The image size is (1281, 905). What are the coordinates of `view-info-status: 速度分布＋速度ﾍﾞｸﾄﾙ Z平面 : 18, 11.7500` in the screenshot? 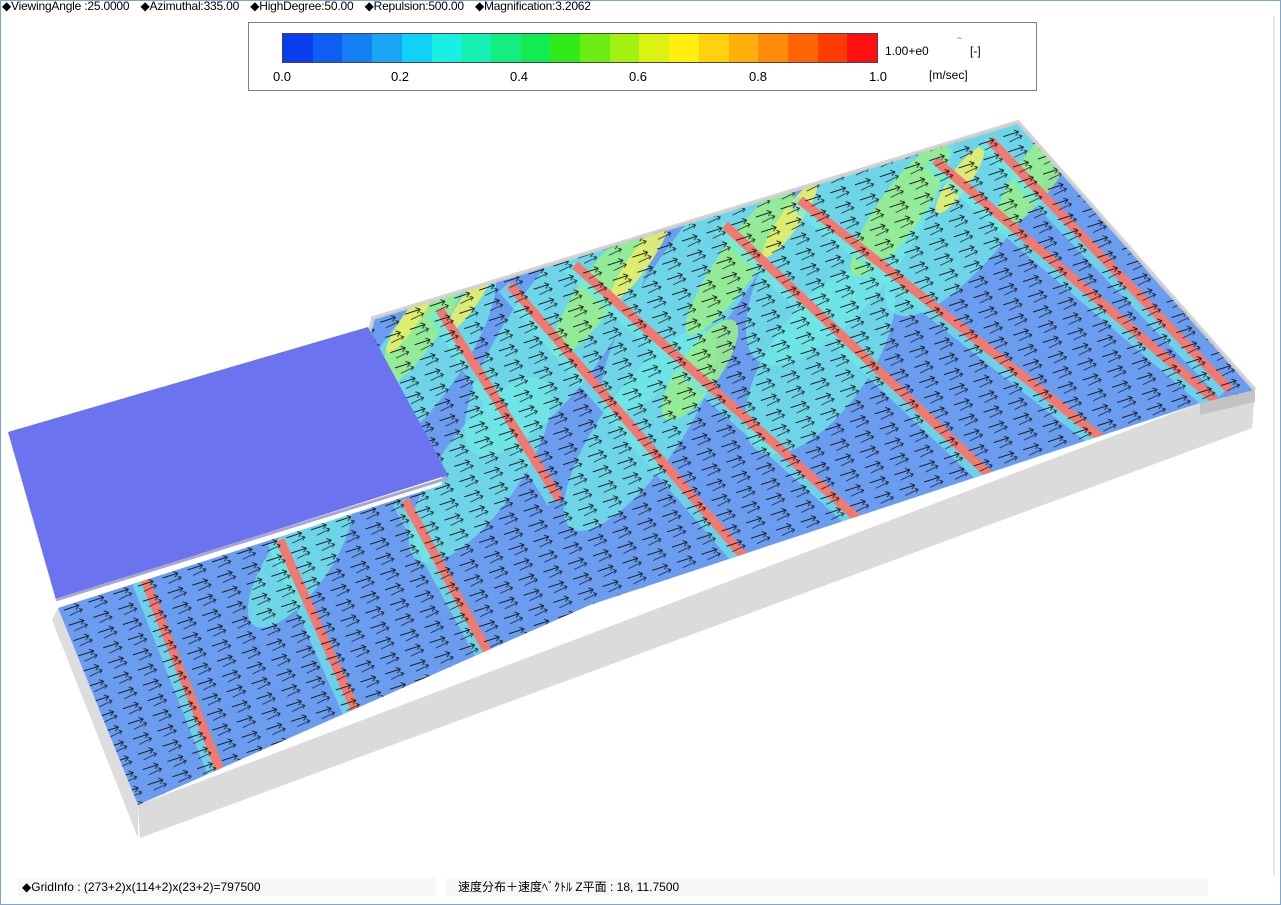 It's located at (827, 887).